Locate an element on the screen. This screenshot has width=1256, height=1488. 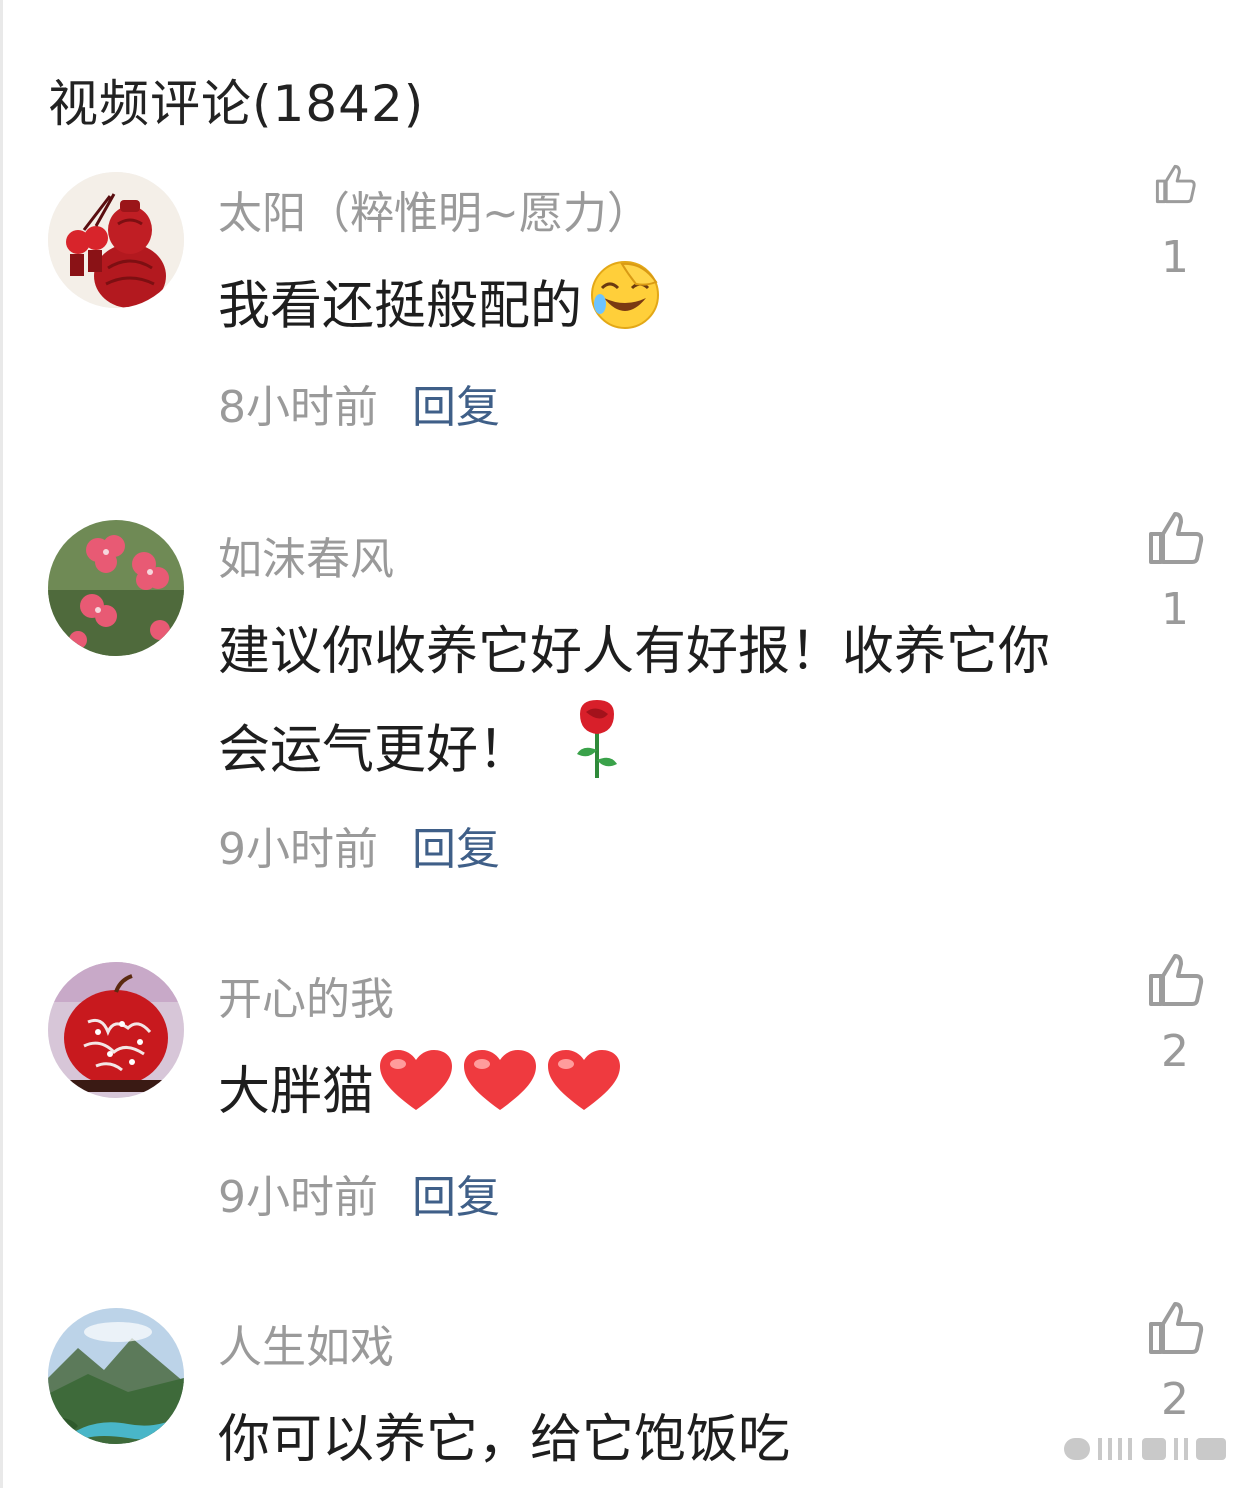
comment-text: 你可以养它，给它饱饭吃 is located at coordinates (658, 1440).